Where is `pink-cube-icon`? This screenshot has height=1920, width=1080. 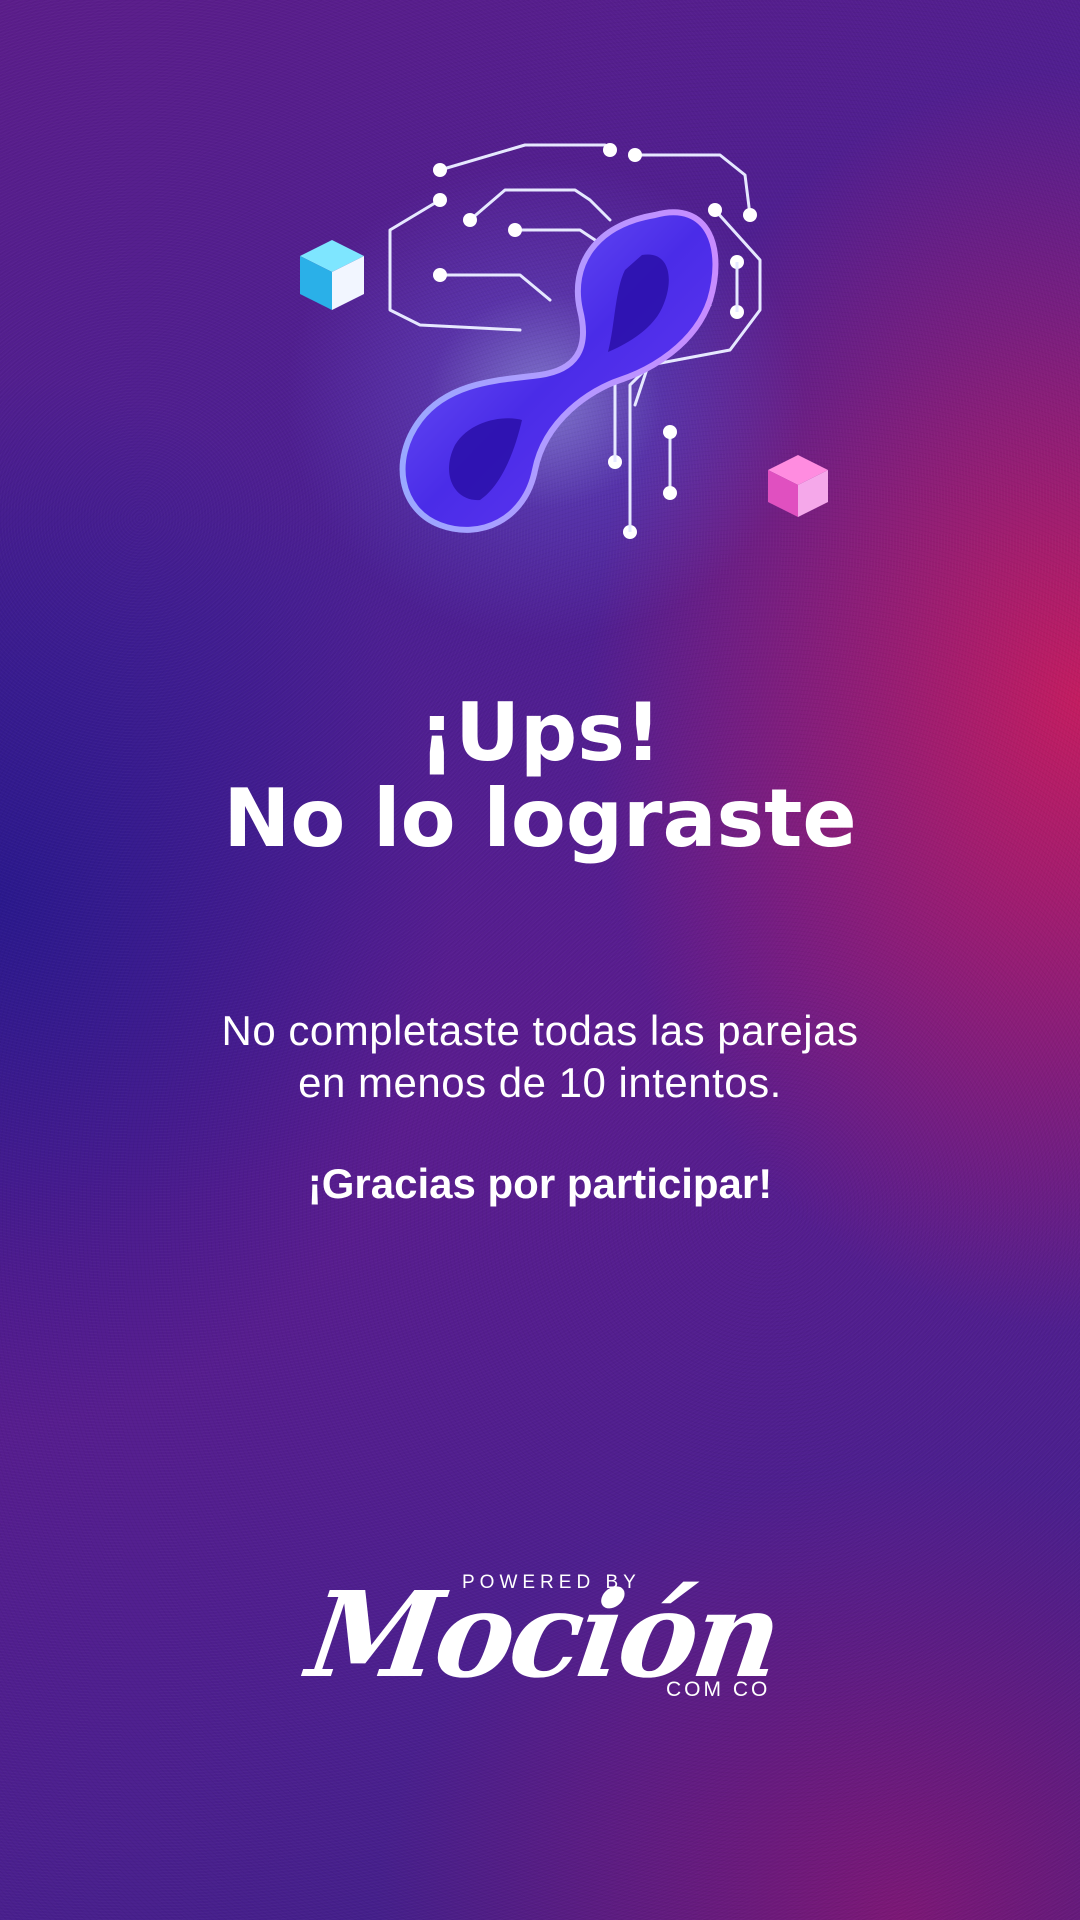 pink-cube-icon is located at coordinates (798, 486).